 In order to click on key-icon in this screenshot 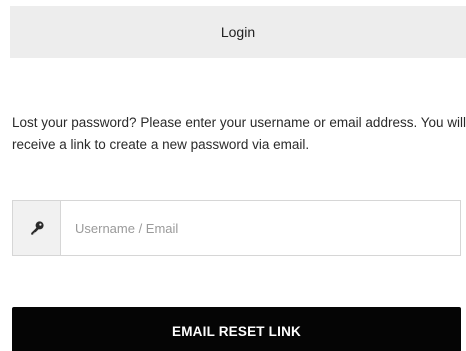, I will do `click(37, 228)`.